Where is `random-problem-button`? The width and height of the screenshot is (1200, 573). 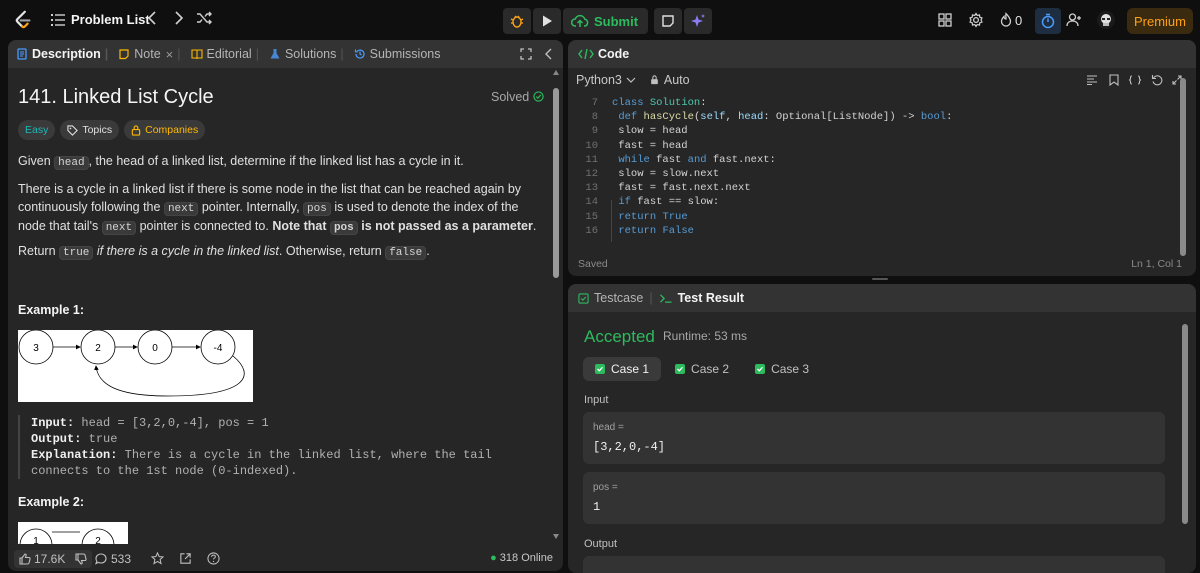
random-problem-button is located at coordinates (204, 20).